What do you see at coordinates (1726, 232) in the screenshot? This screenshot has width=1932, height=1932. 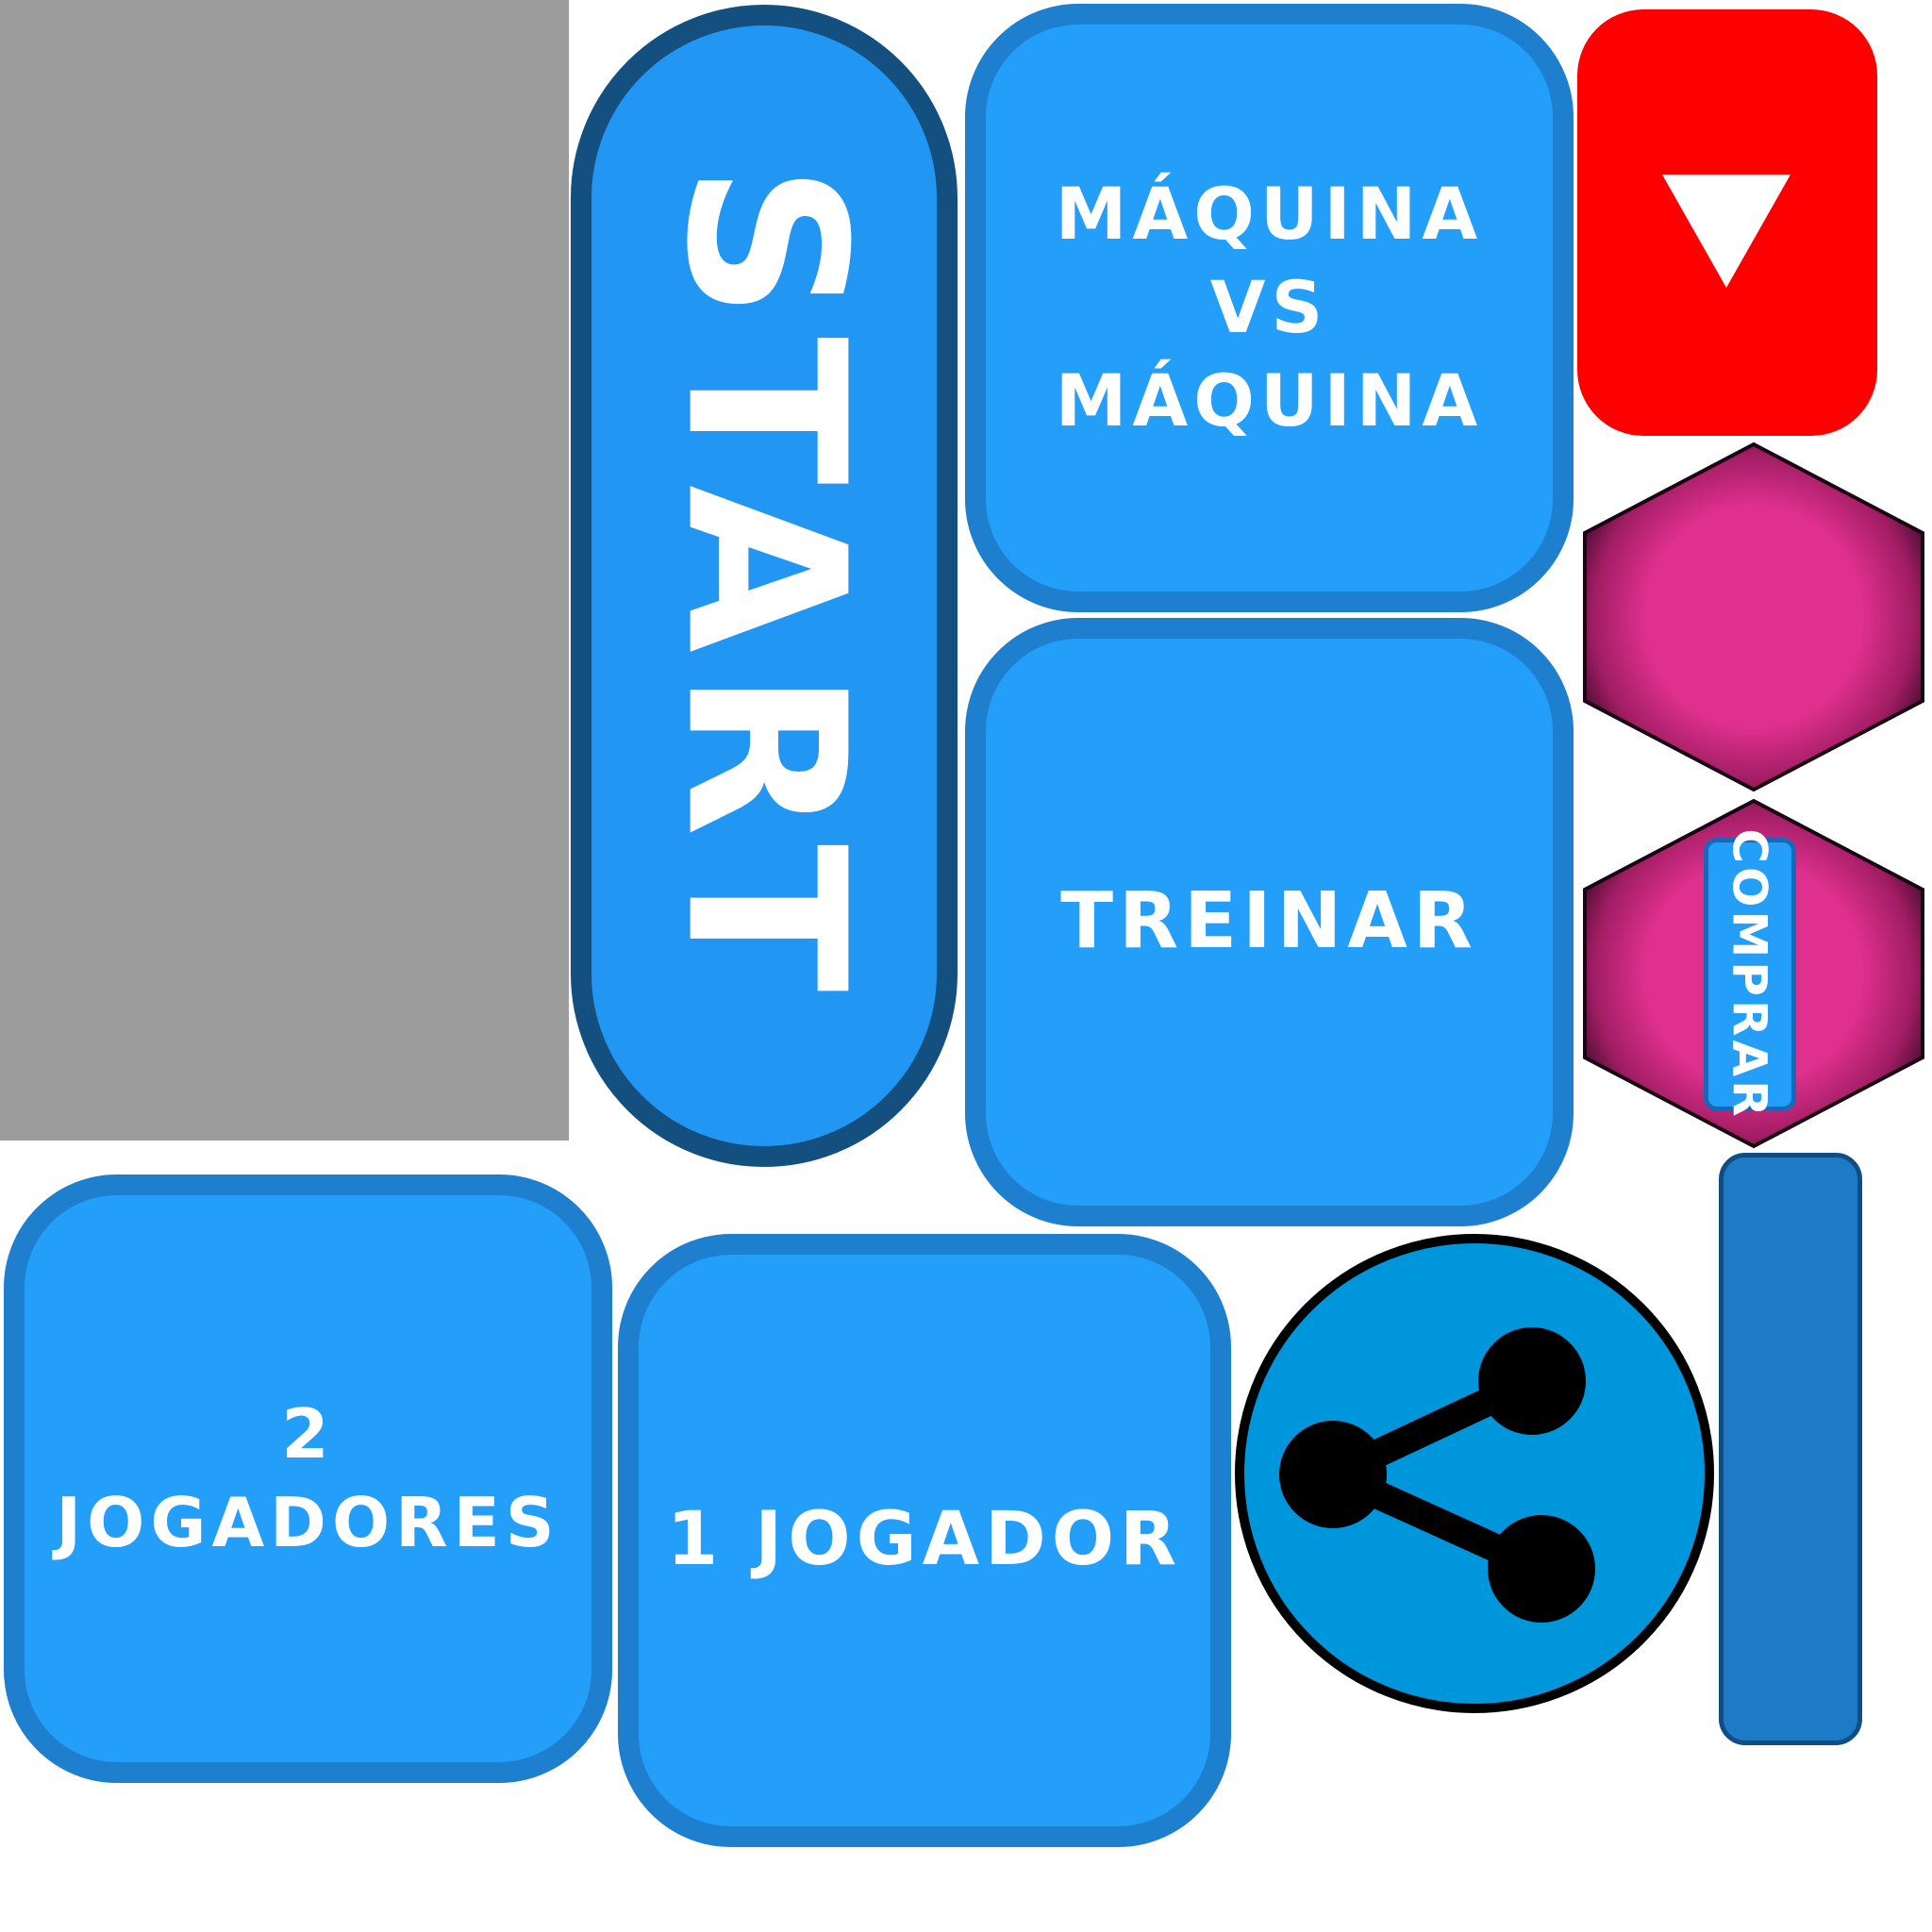 I see `play-triangle-icon` at bounding box center [1726, 232].